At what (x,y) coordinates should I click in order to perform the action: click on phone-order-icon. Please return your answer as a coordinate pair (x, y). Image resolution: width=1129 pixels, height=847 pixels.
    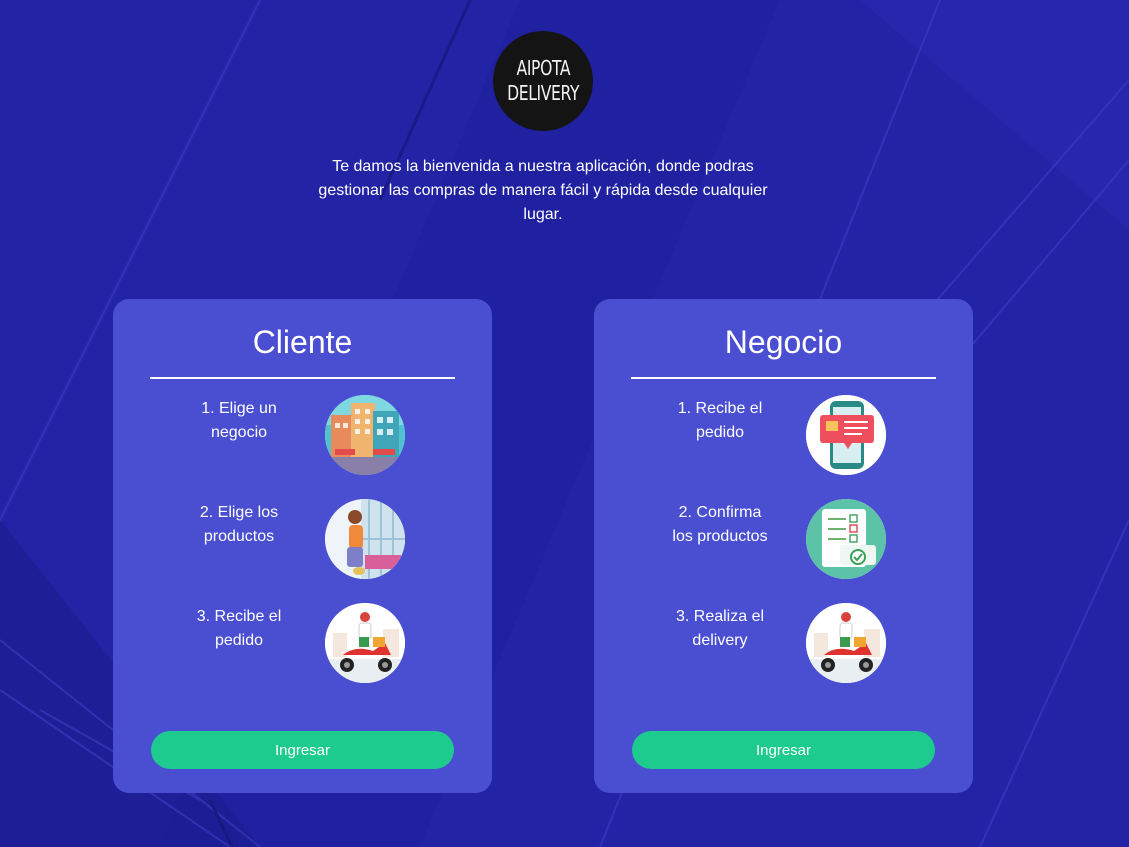
    Looking at the image, I should click on (846, 435).